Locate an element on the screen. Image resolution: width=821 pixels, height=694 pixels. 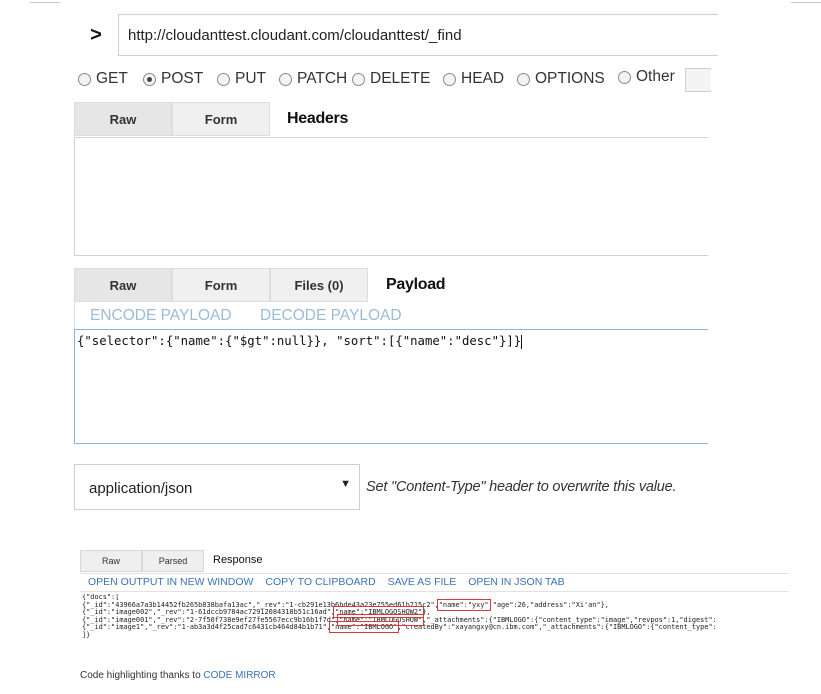
highlighted-name: "name":"IBMLOGO" is located at coordinates (364, 627).